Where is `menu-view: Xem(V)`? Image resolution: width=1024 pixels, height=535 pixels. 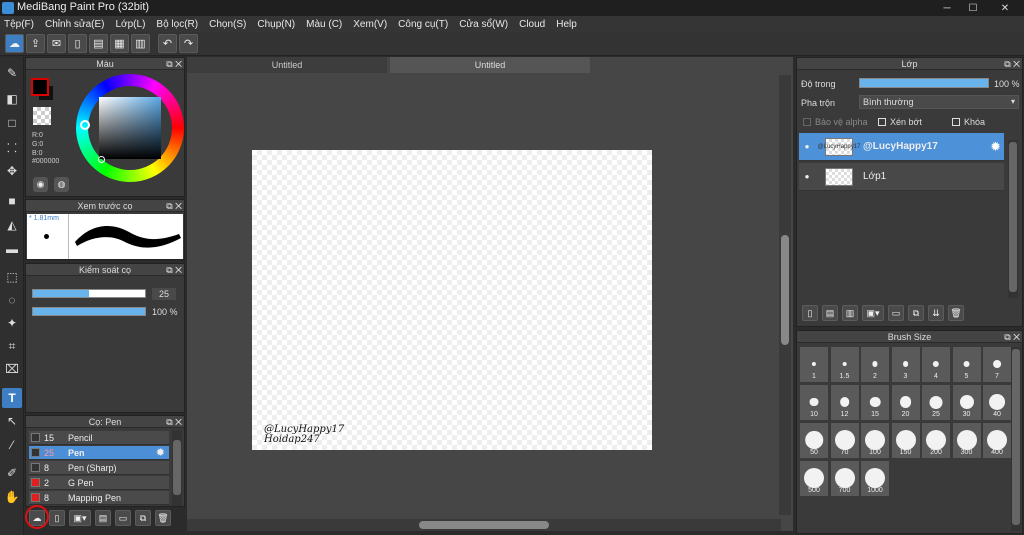
menu-view: Xem(V) is located at coordinates (370, 24).